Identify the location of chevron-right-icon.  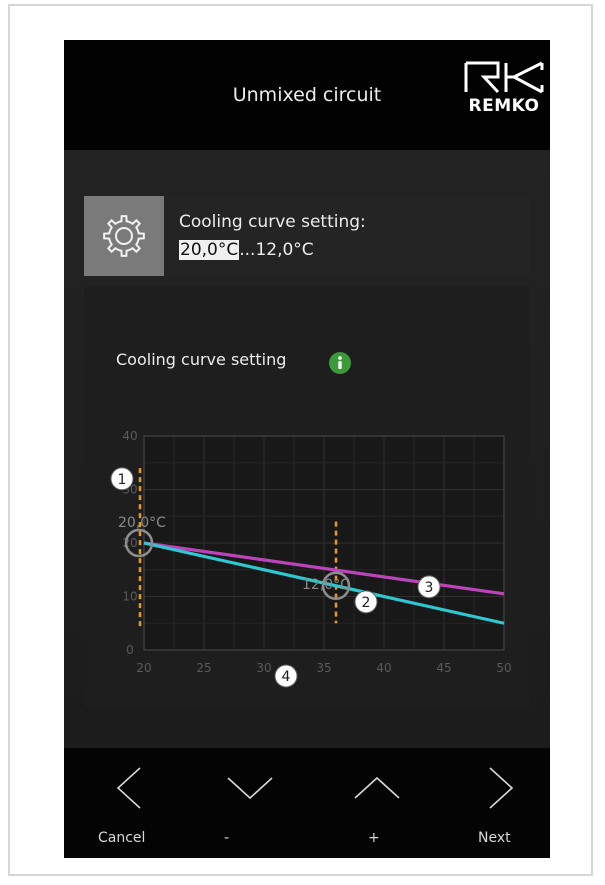
(501, 788).